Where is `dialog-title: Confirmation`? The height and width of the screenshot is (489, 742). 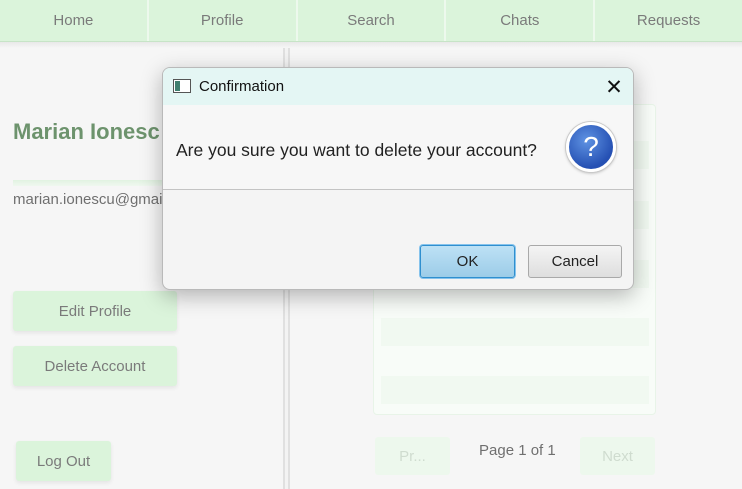 dialog-title: Confirmation is located at coordinates (242, 86).